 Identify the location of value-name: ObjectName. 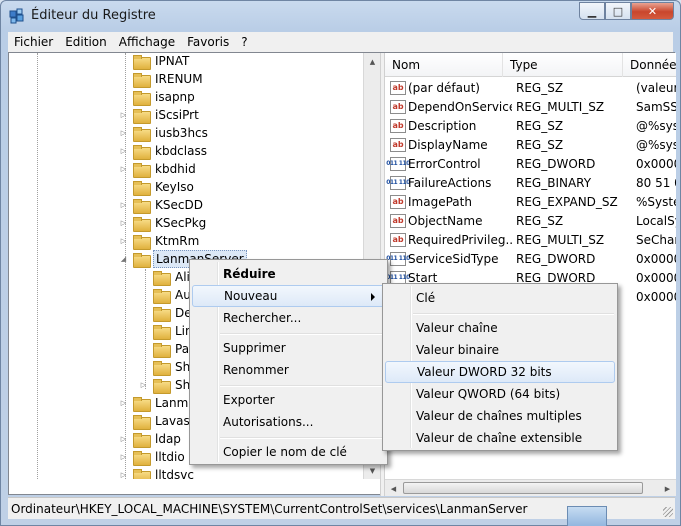
(445, 220).